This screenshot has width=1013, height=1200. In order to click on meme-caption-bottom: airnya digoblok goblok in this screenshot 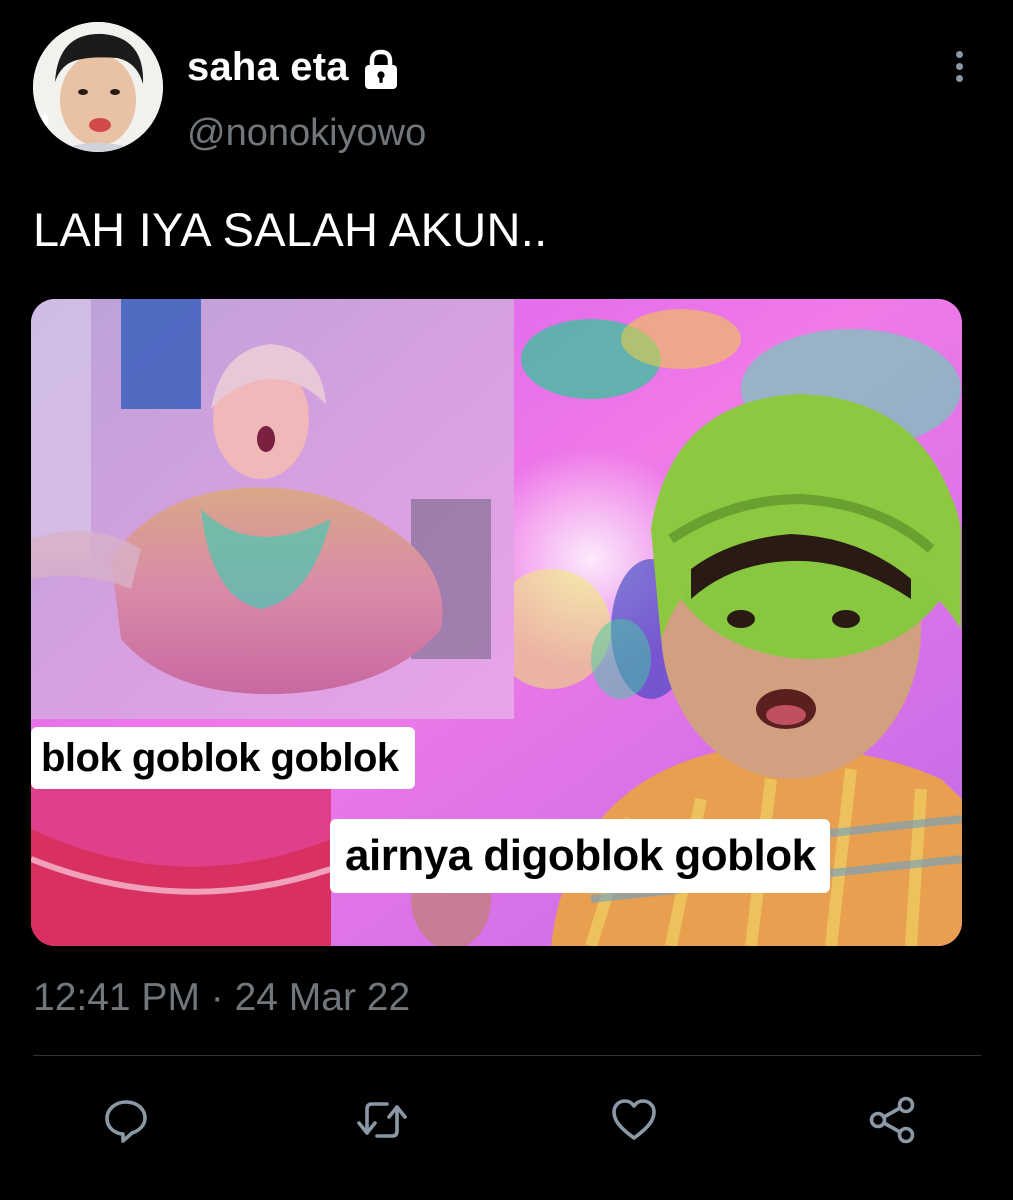, I will do `click(580, 856)`.